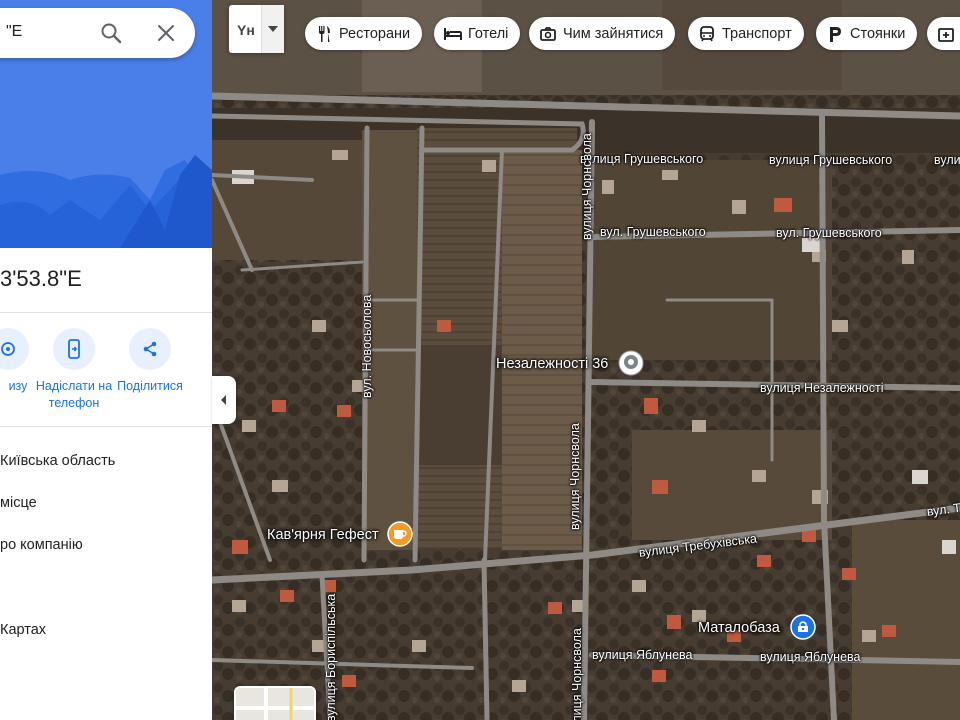 This screenshot has height=720, width=960. I want to click on place-label-matalobaza: Маталобаза, so click(739, 628).